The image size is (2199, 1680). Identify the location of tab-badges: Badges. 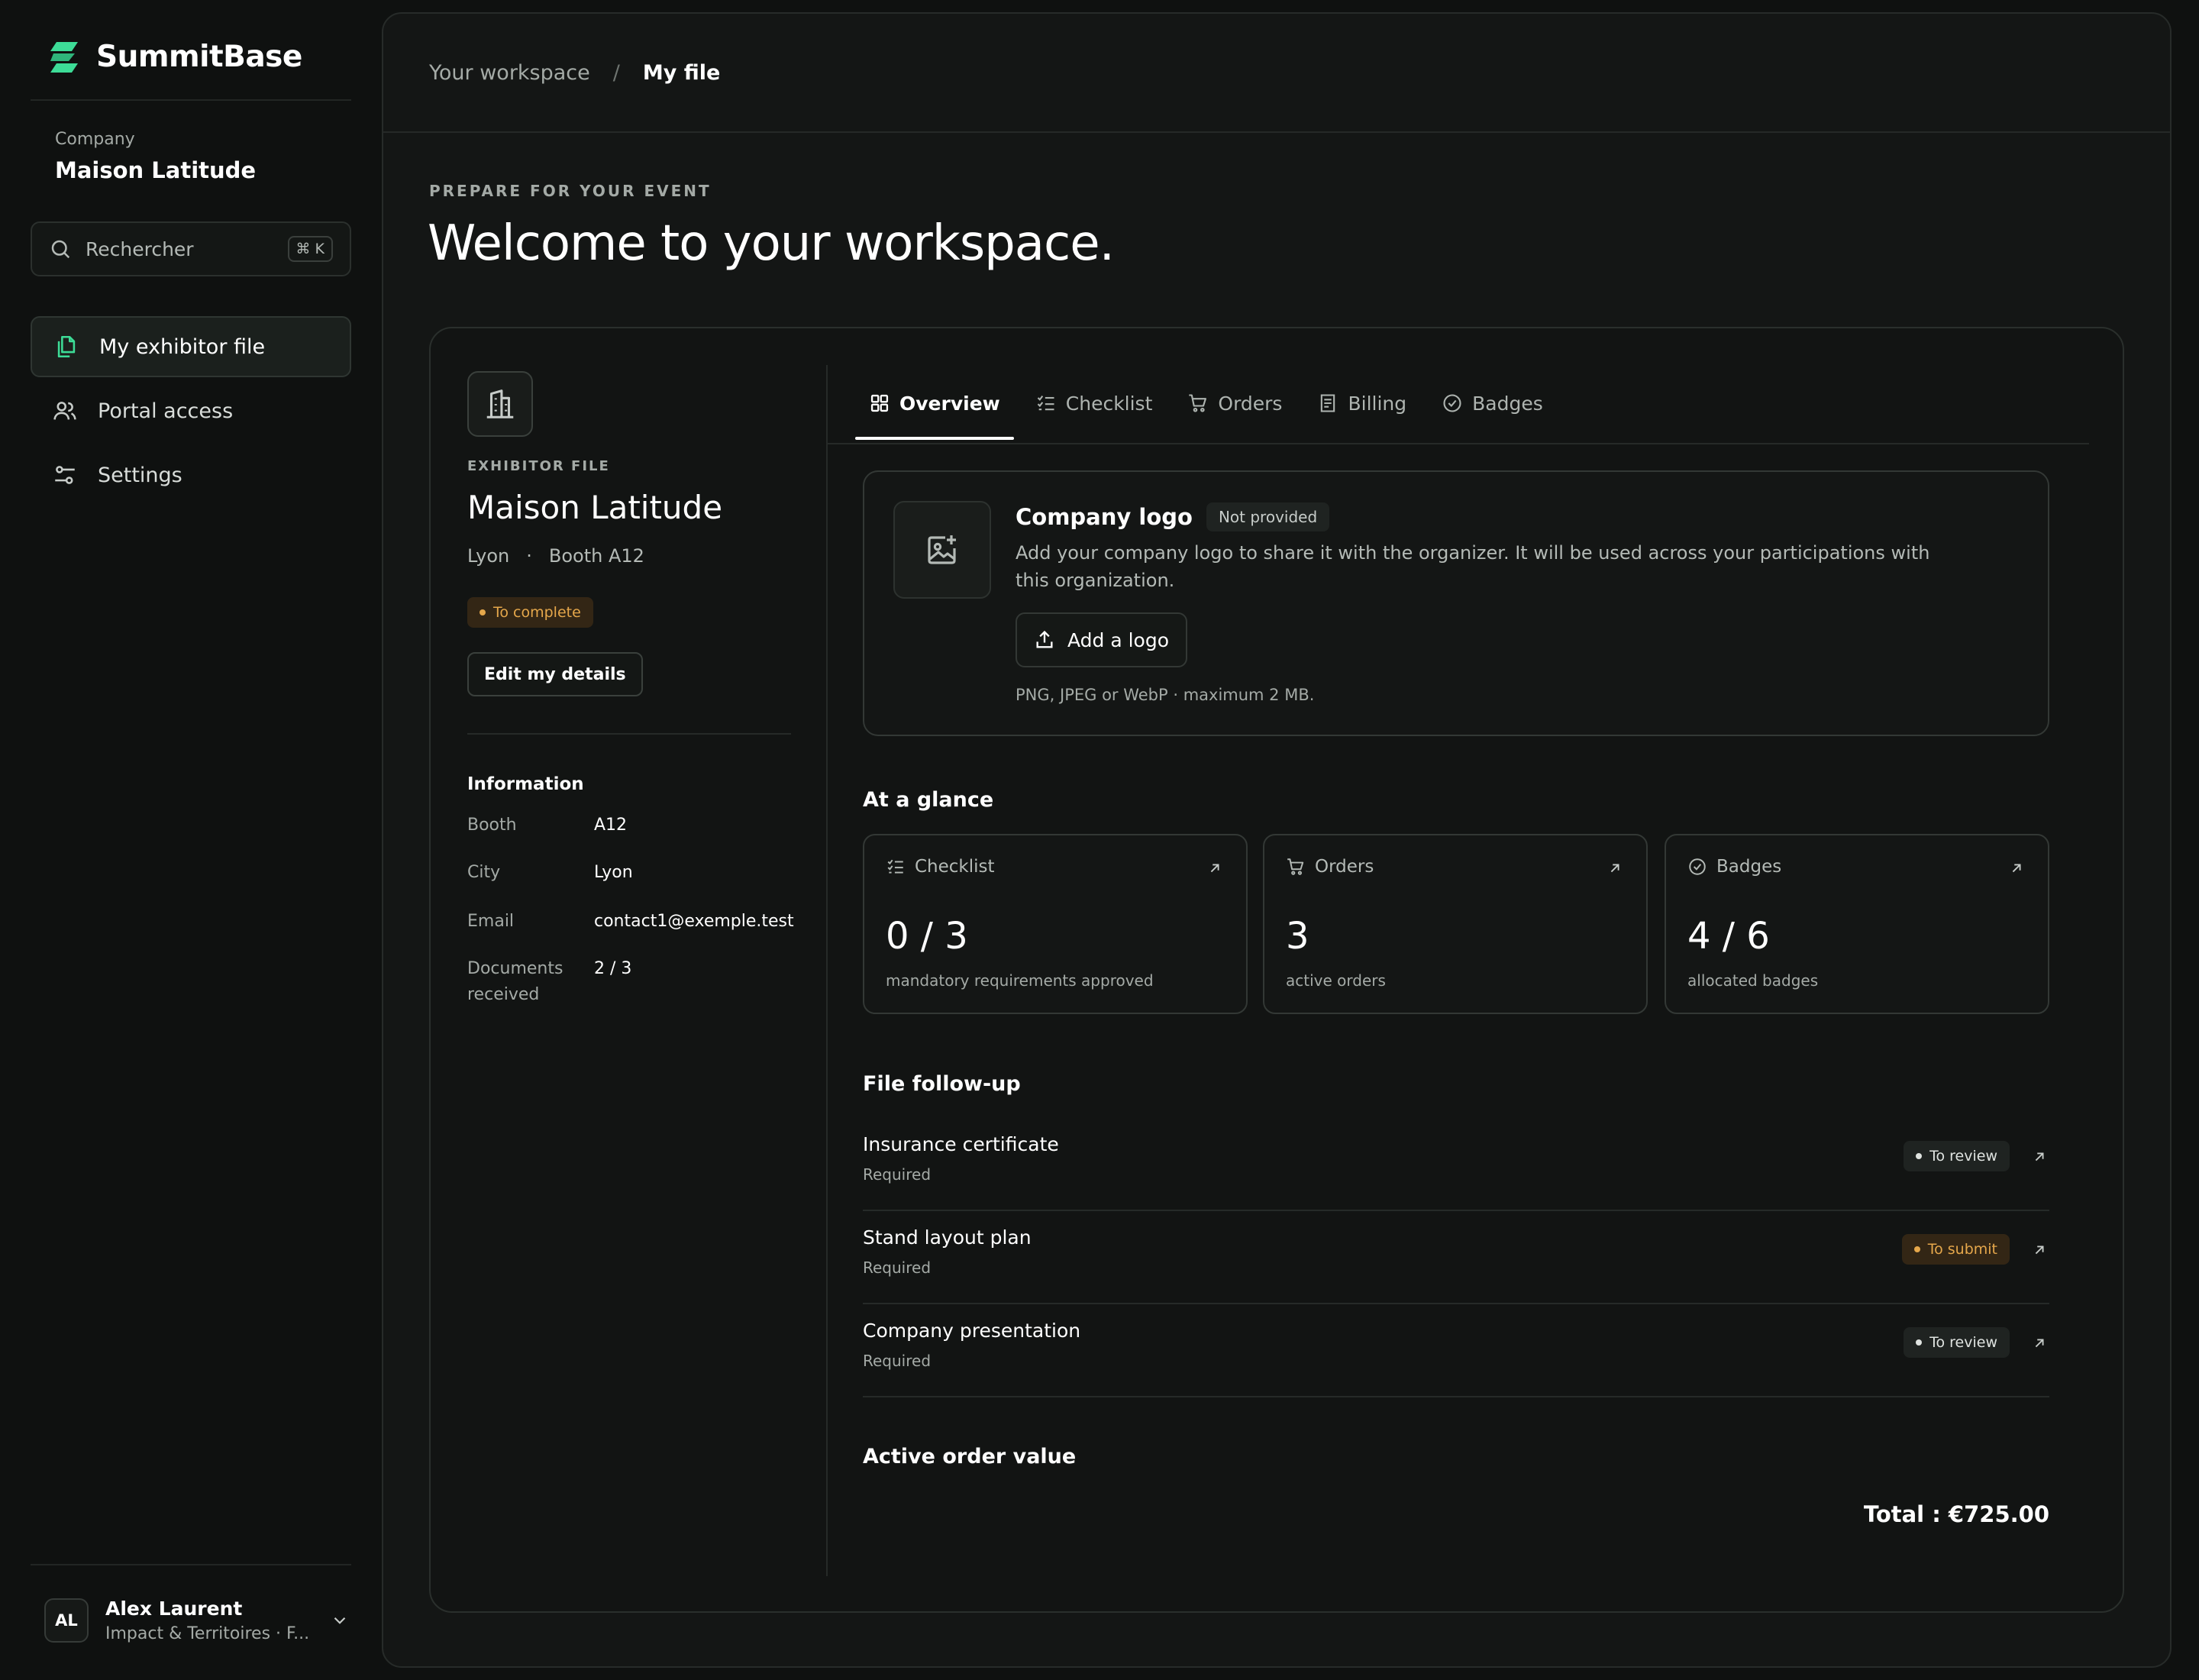
(1493, 403).